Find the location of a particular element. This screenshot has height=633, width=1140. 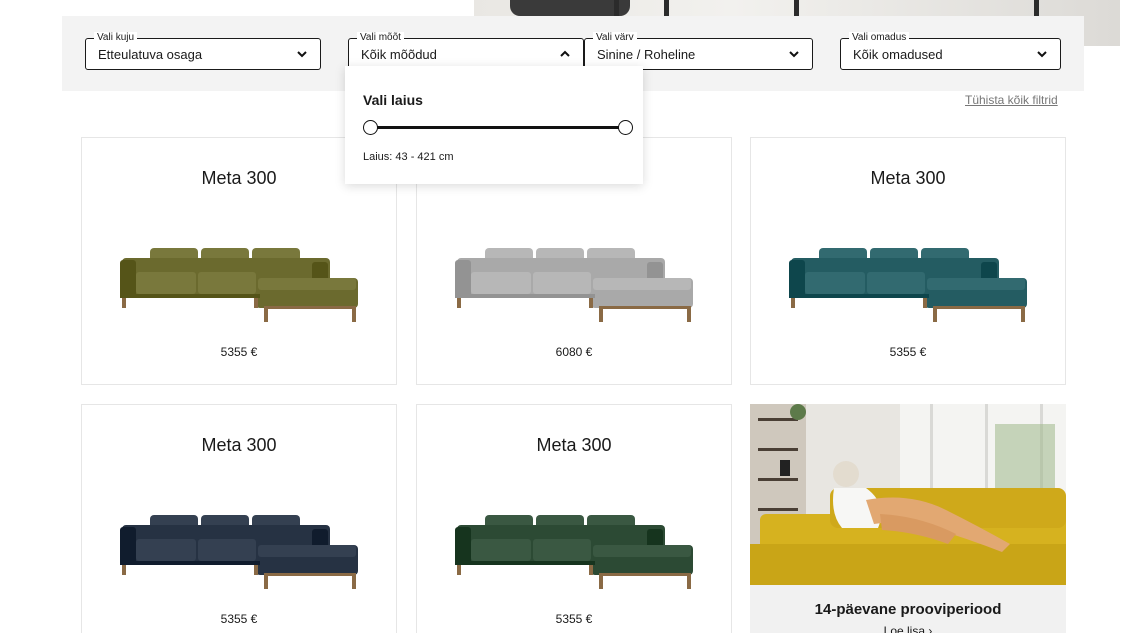

feature-filter-value: Kõik omadused is located at coordinates (898, 54).